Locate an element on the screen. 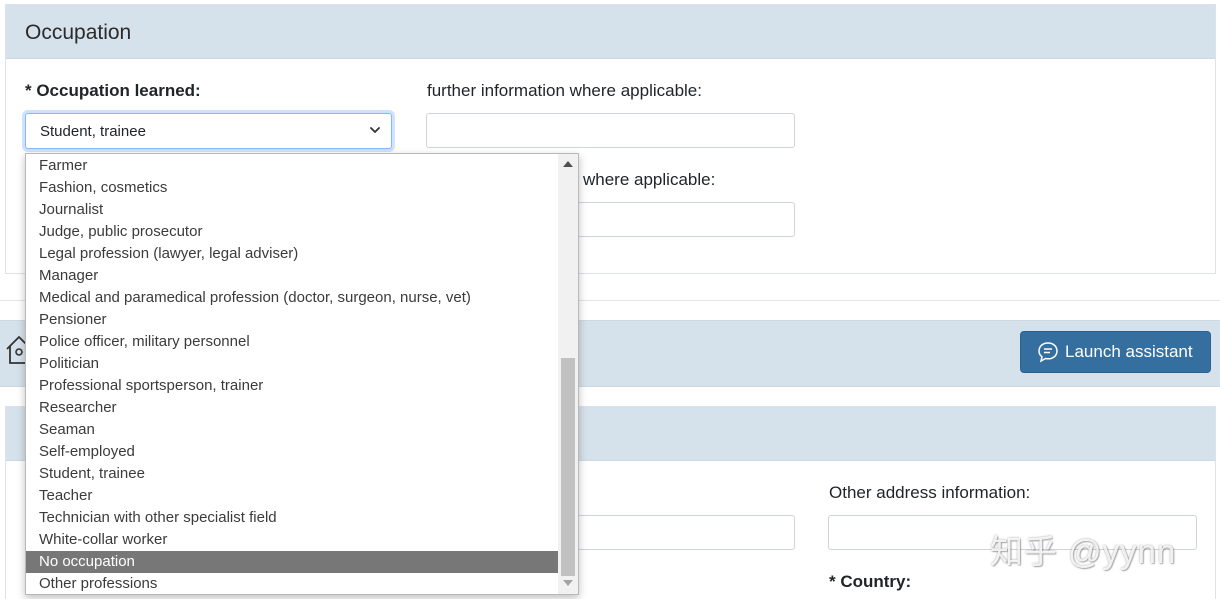 This screenshot has height=599, width=1220. occupation-learned-select: Student, trainee is located at coordinates (208, 131).